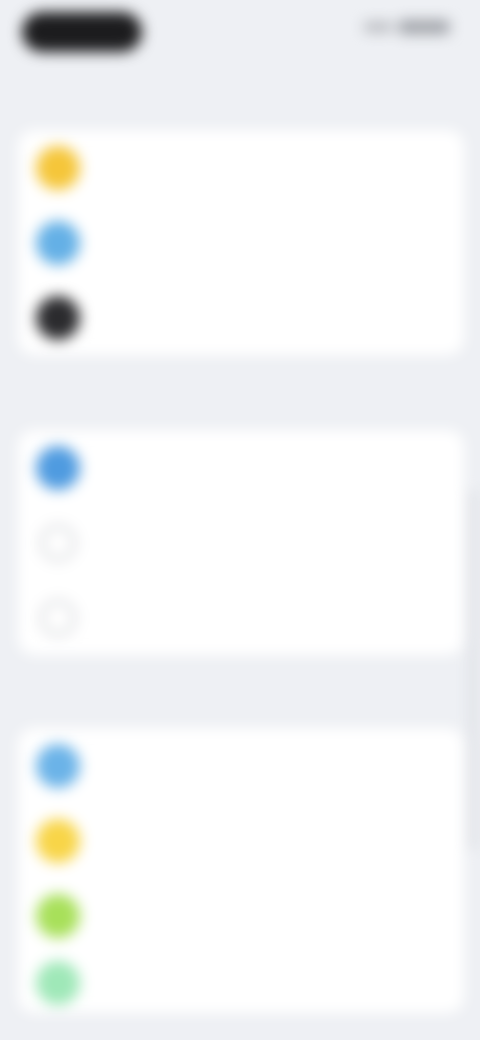 The height and width of the screenshot is (1040, 480). Describe the element at coordinates (58, 765) in the screenshot. I see `wallpaper-icon` at that location.